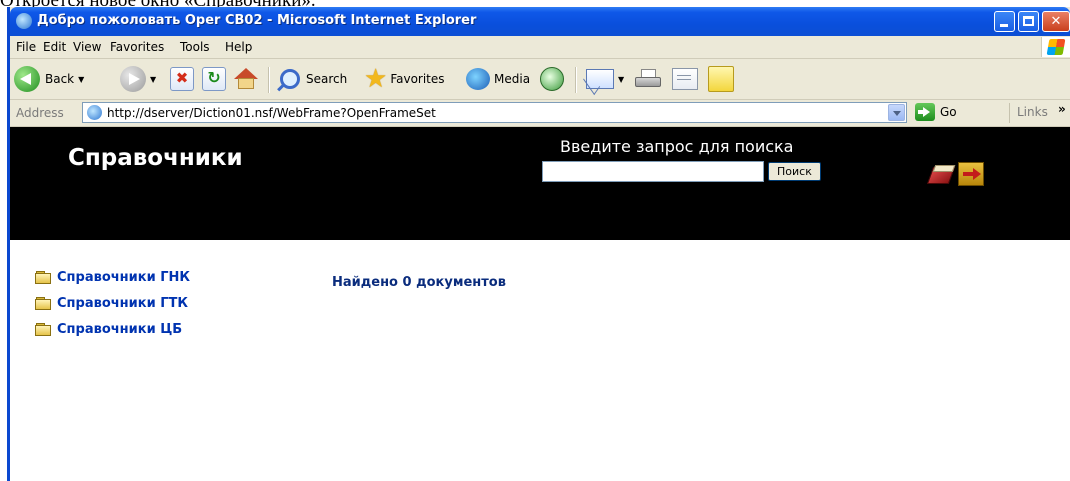 The height and width of the screenshot is (481, 1070). I want to click on favorites-label: Favorites, so click(417, 79).